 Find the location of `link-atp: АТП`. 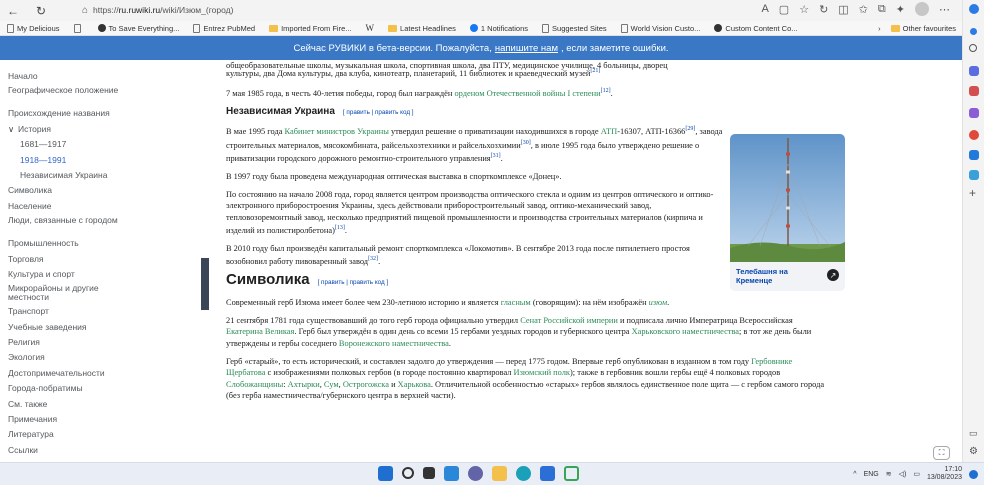

link-atp: АТП is located at coordinates (609, 131).